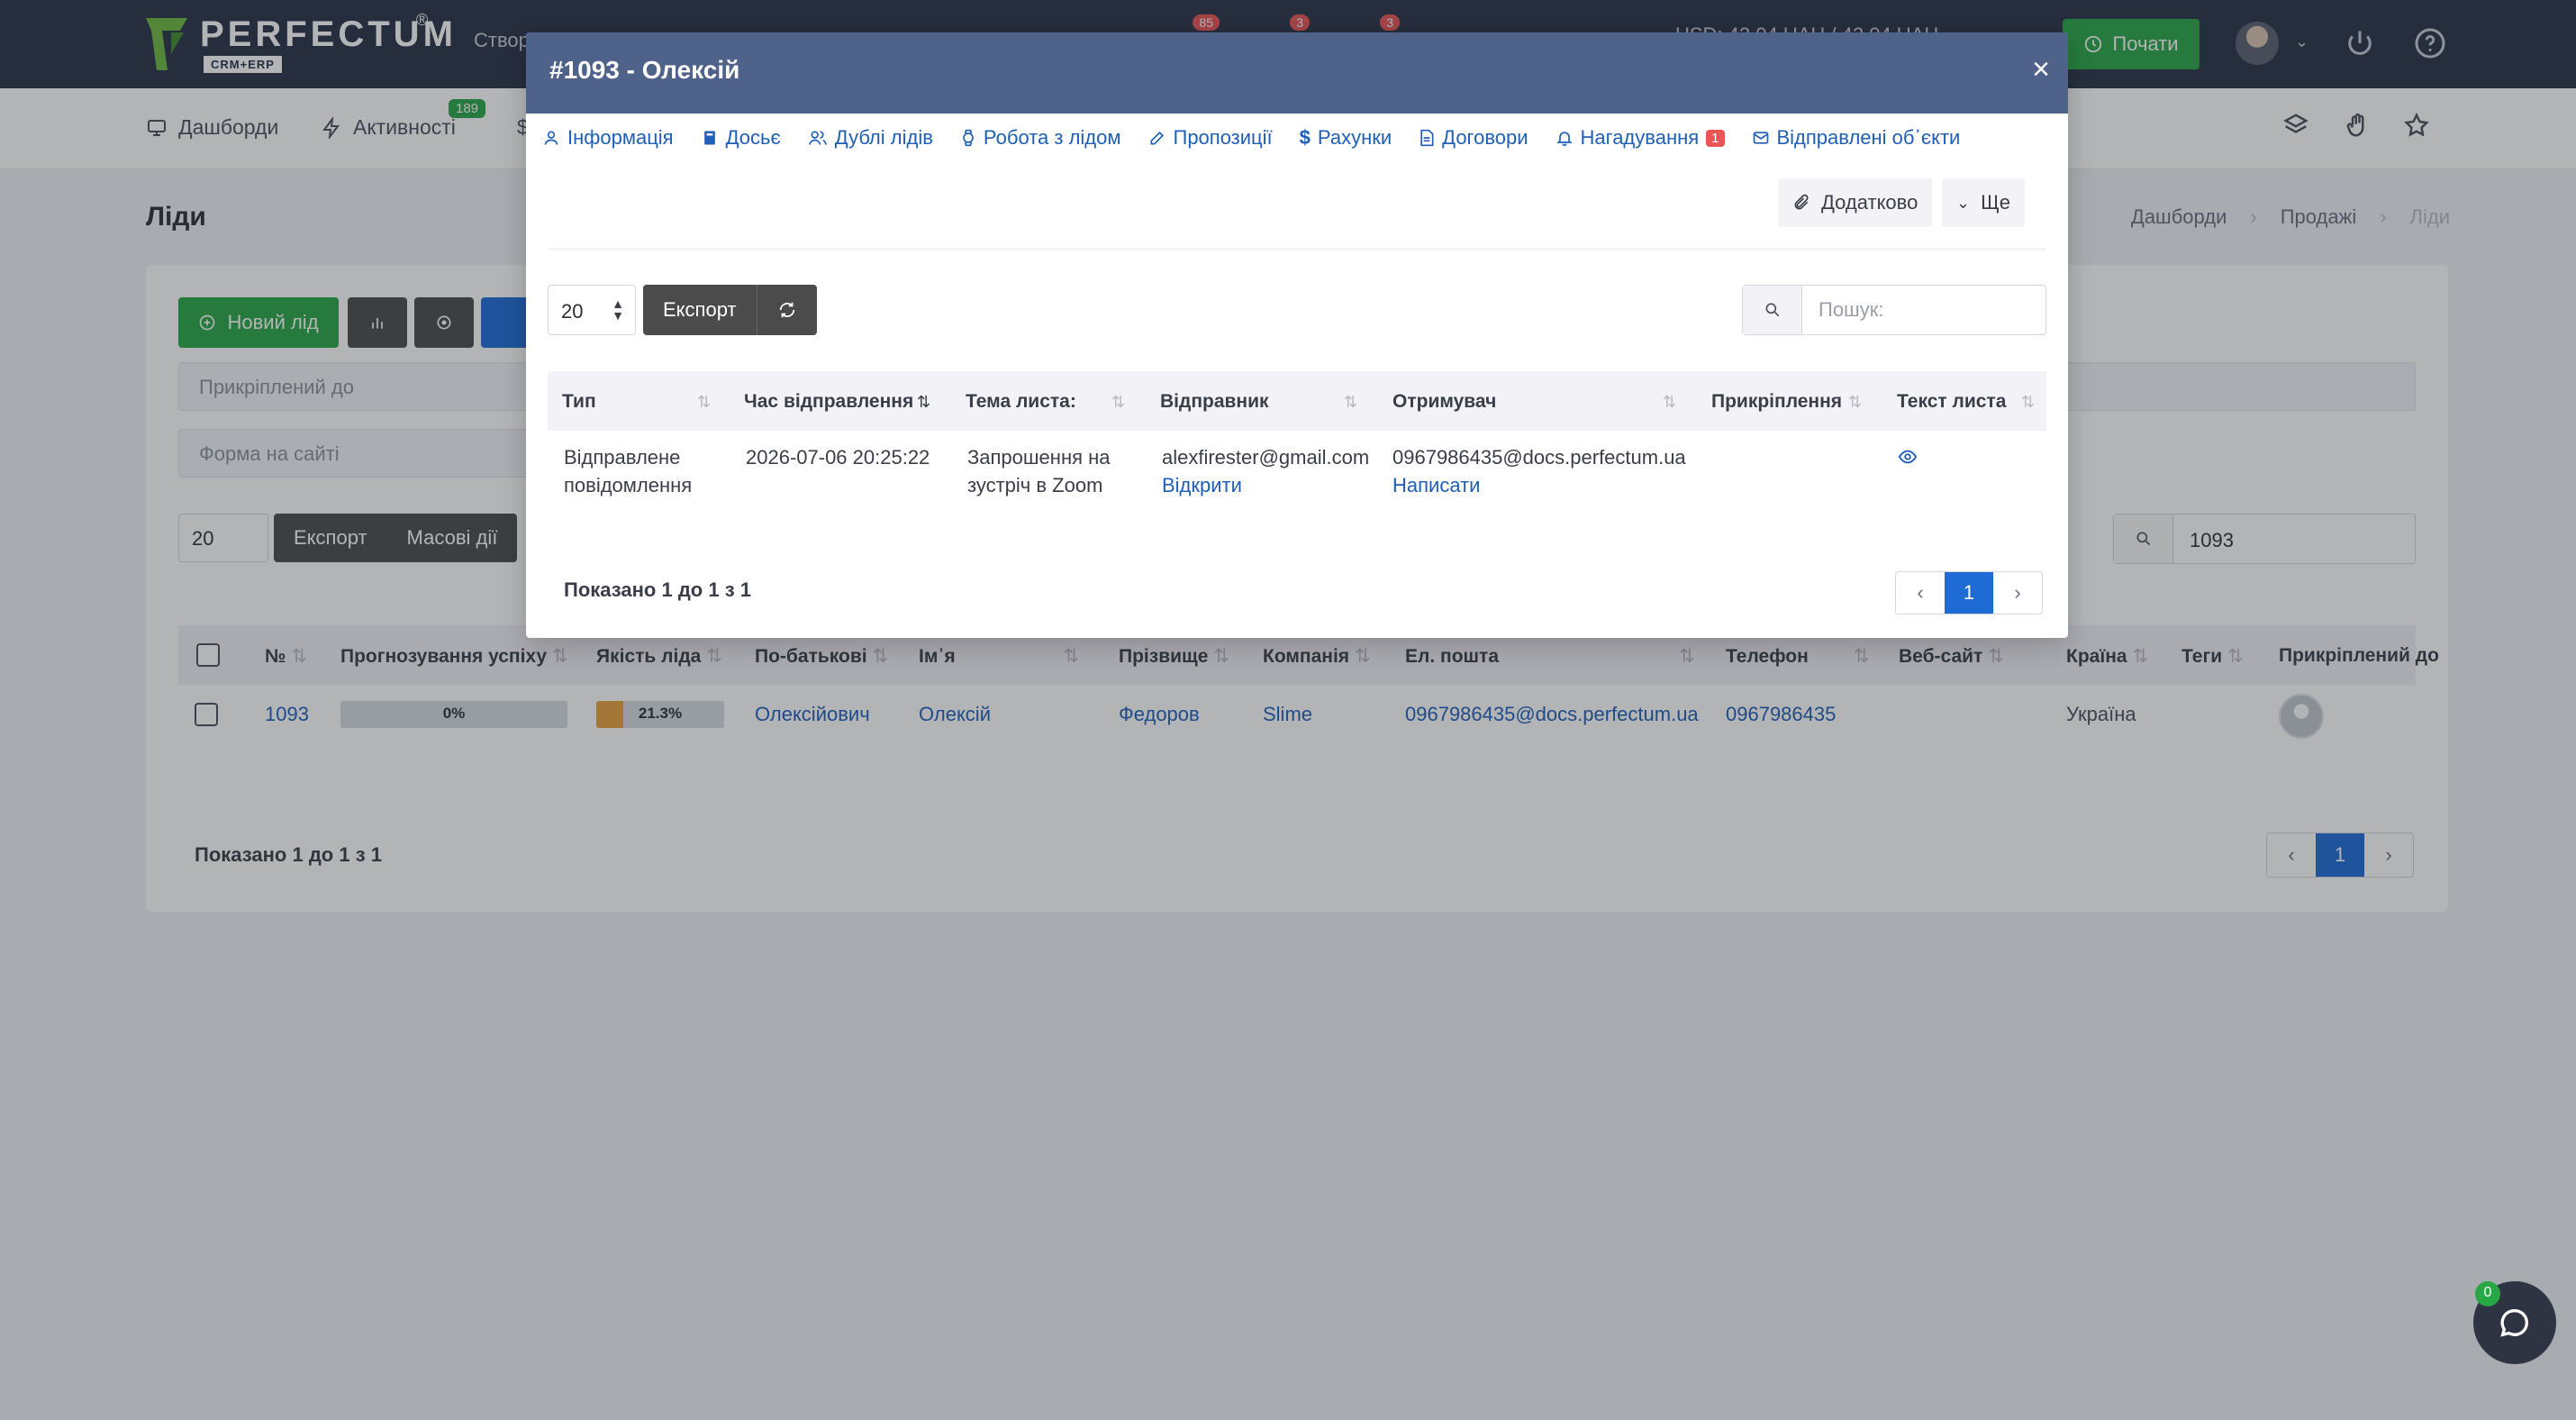  Describe the element at coordinates (700, 310) in the screenshot. I see `modal-export-button: Експорт` at that location.